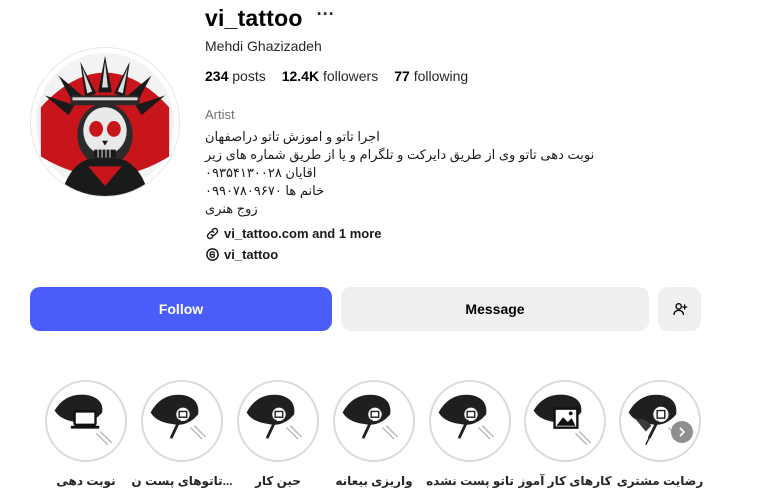  I want to click on bio-line: ۰۹۹۰۷۸۰۹۶۷۰ خانم ها, so click(265, 190).